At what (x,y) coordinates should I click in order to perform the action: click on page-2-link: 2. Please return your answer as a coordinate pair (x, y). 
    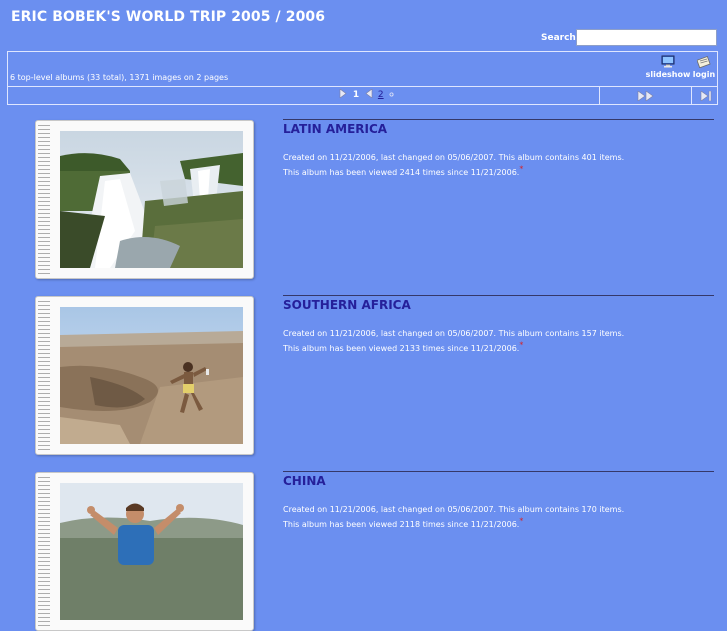
    Looking at the image, I should click on (381, 95).